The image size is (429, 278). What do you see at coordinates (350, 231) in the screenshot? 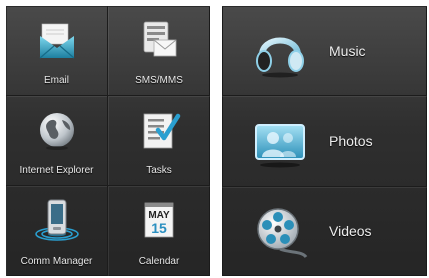
I see `videos-label: Videos` at bounding box center [350, 231].